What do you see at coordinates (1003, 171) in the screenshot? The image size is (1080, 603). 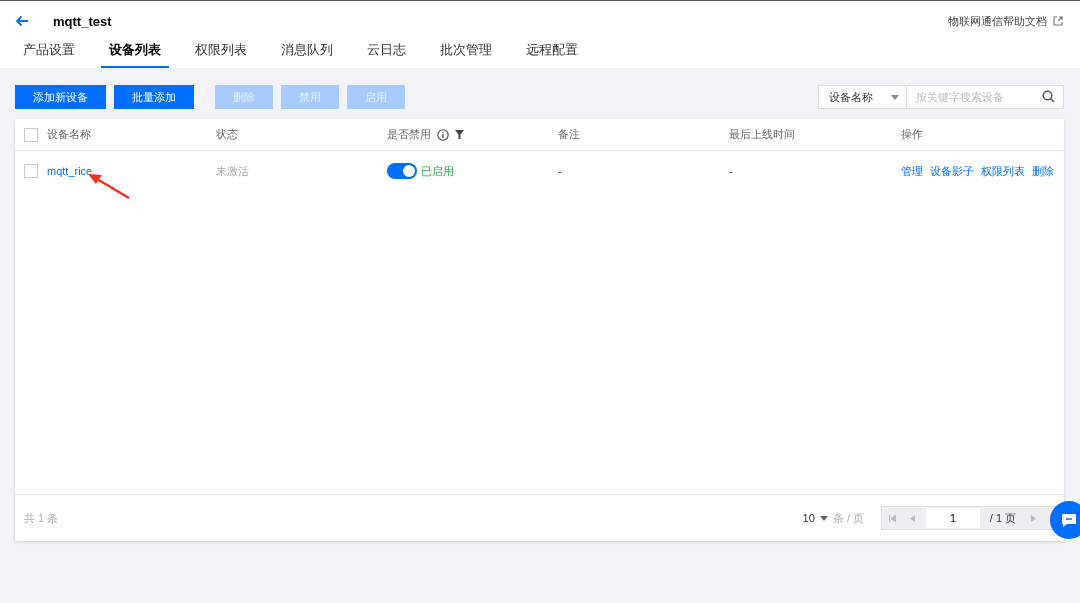 I see `action-link: 权限列表` at bounding box center [1003, 171].